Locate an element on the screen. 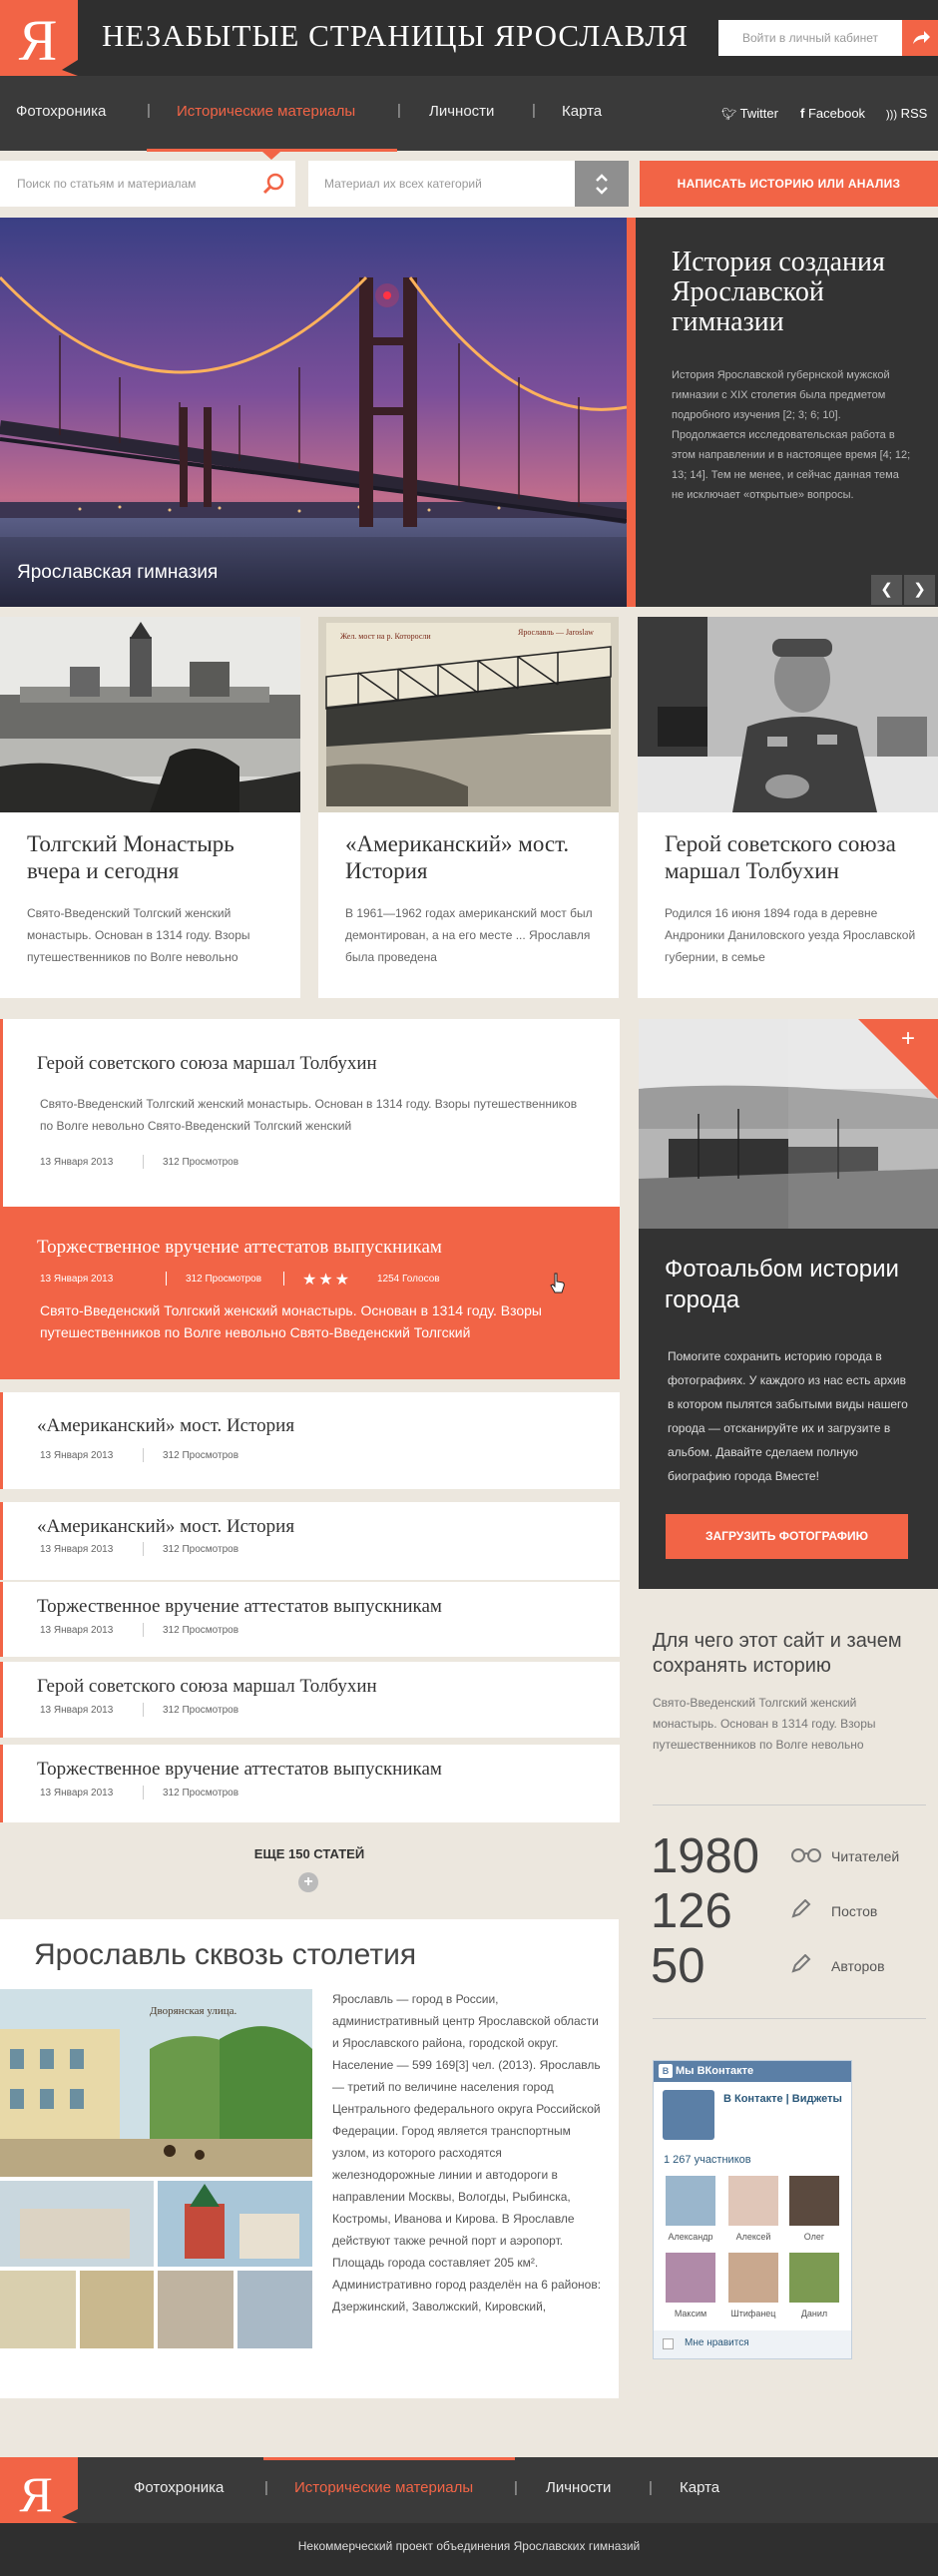 The height and width of the screenshot is (2576, 938). vk-like-label: Мне нравится is located at coordinates (717, 2342).